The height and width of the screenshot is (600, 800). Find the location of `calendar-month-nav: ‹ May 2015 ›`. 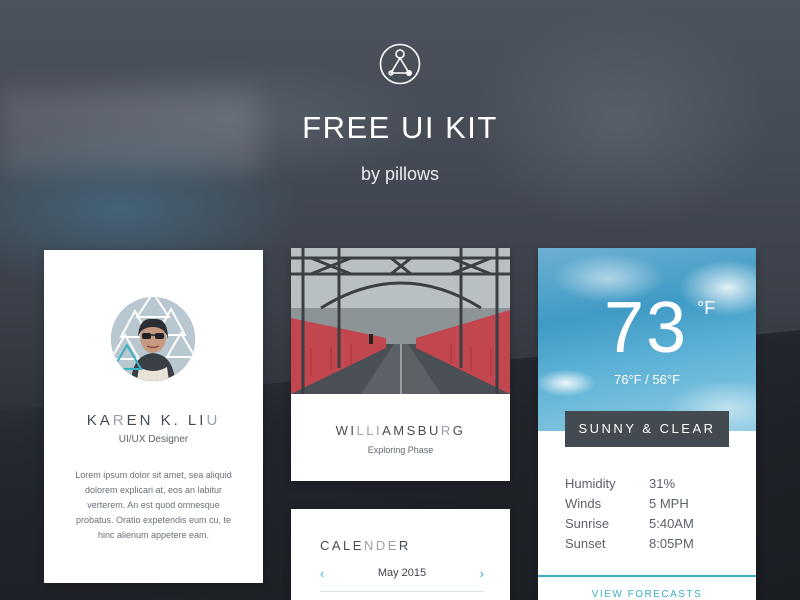

calendar-month-nav: ‹ May 2015 › is located at coordinates (402, 574).